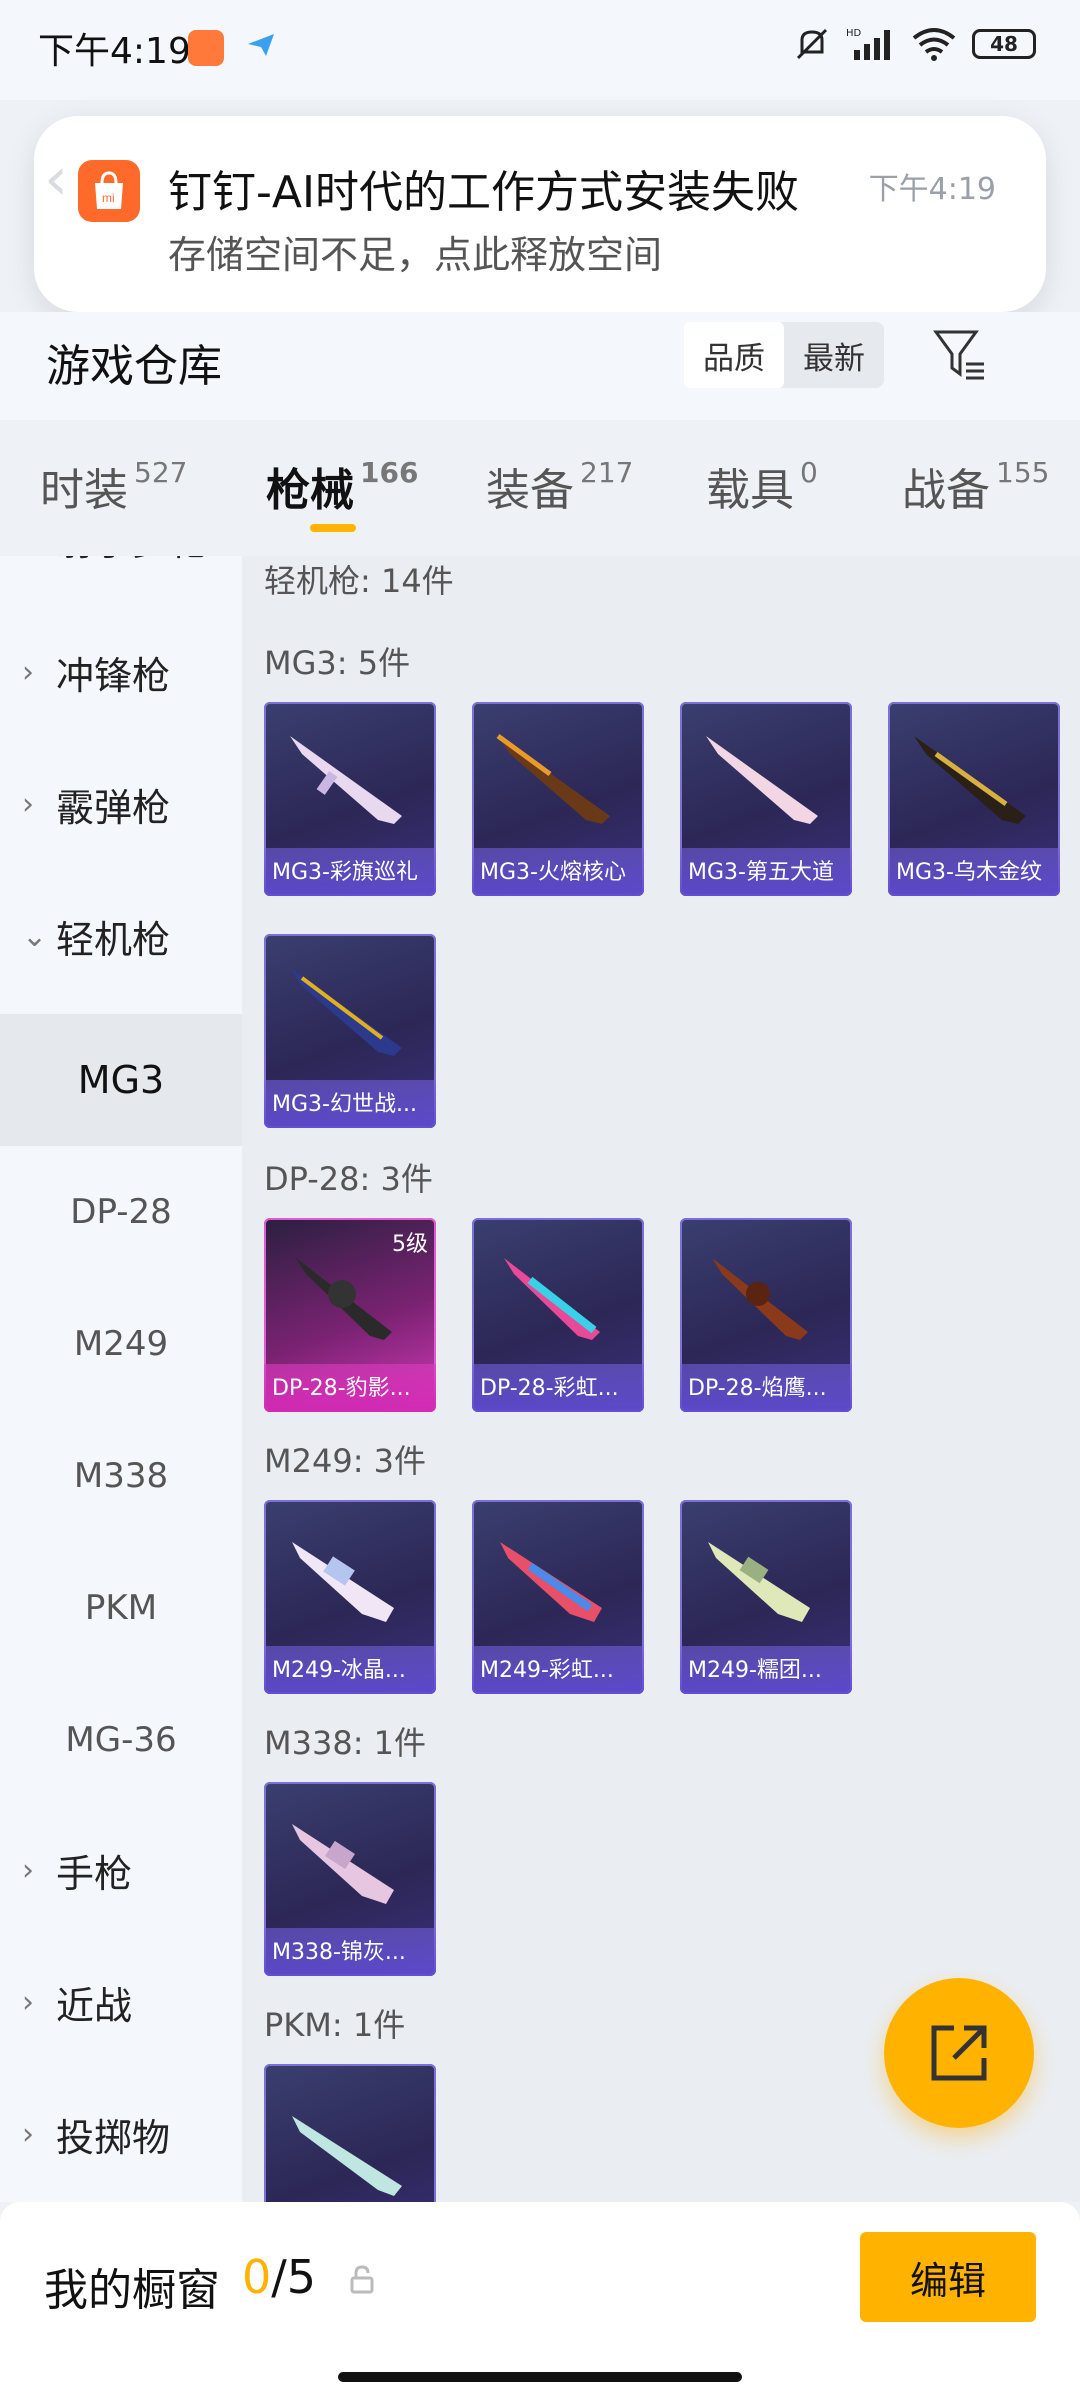 Image resolution: width=1080 pixels, height=2400 pixels. I want to click on section-title-pkm: PKM: 1件, so click(335, 2025).